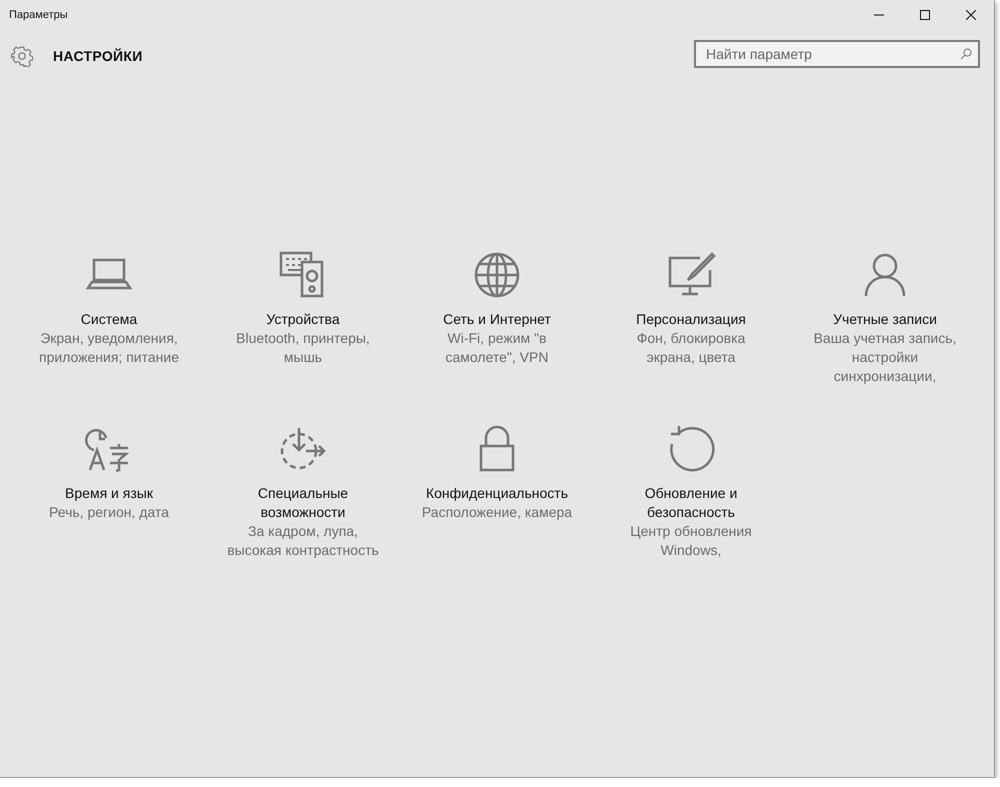 The image size is (1000, 787). I want to click on category-title: Обновление и безопасность, so click(691, 503).